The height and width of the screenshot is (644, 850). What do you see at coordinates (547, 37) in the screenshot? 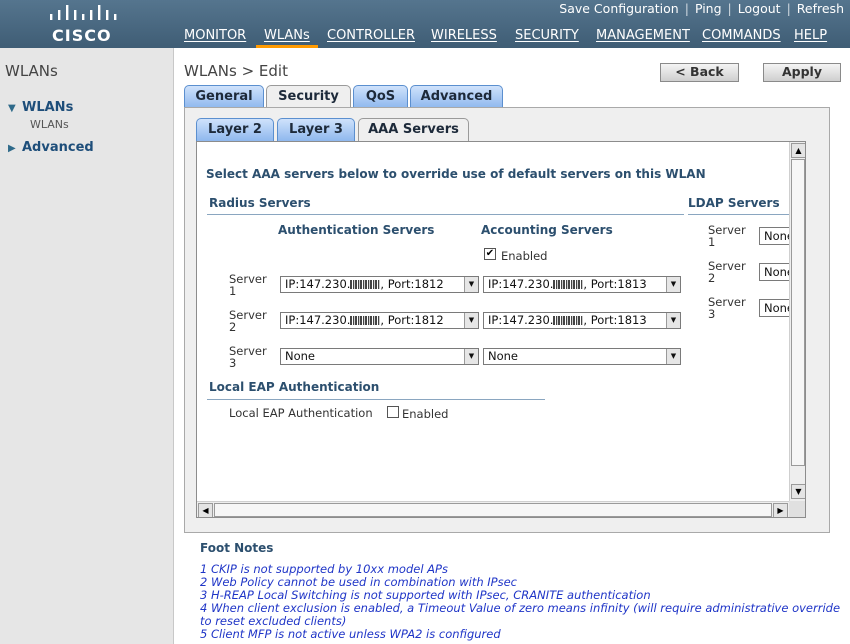
I see `nav-security: SECURITY` at bounding box center [547, 37].